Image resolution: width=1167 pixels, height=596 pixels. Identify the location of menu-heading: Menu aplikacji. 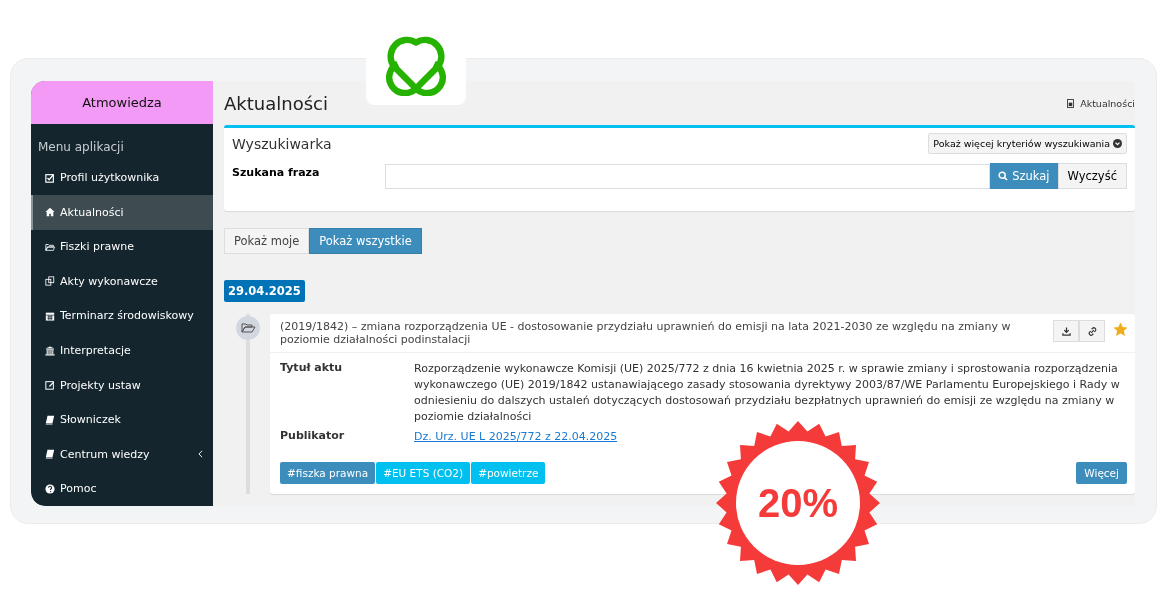
(81, 148).